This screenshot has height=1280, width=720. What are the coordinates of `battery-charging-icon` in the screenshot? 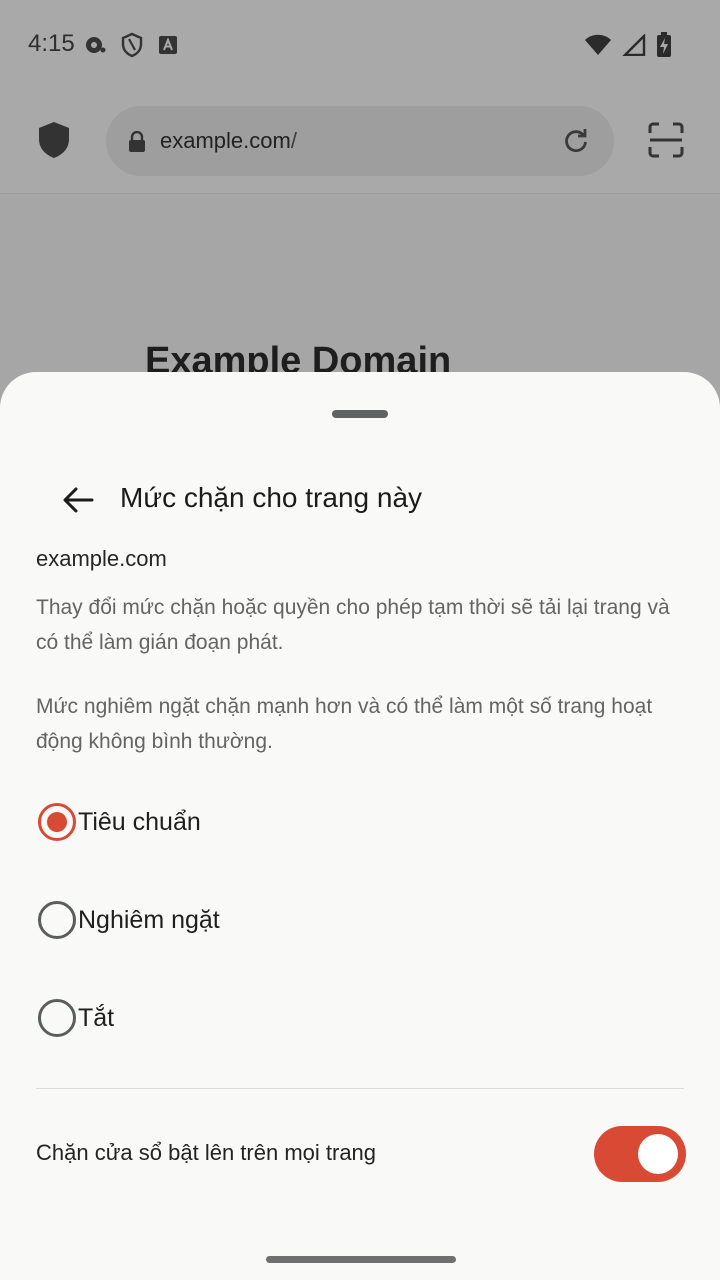 It's located at (664, 44).